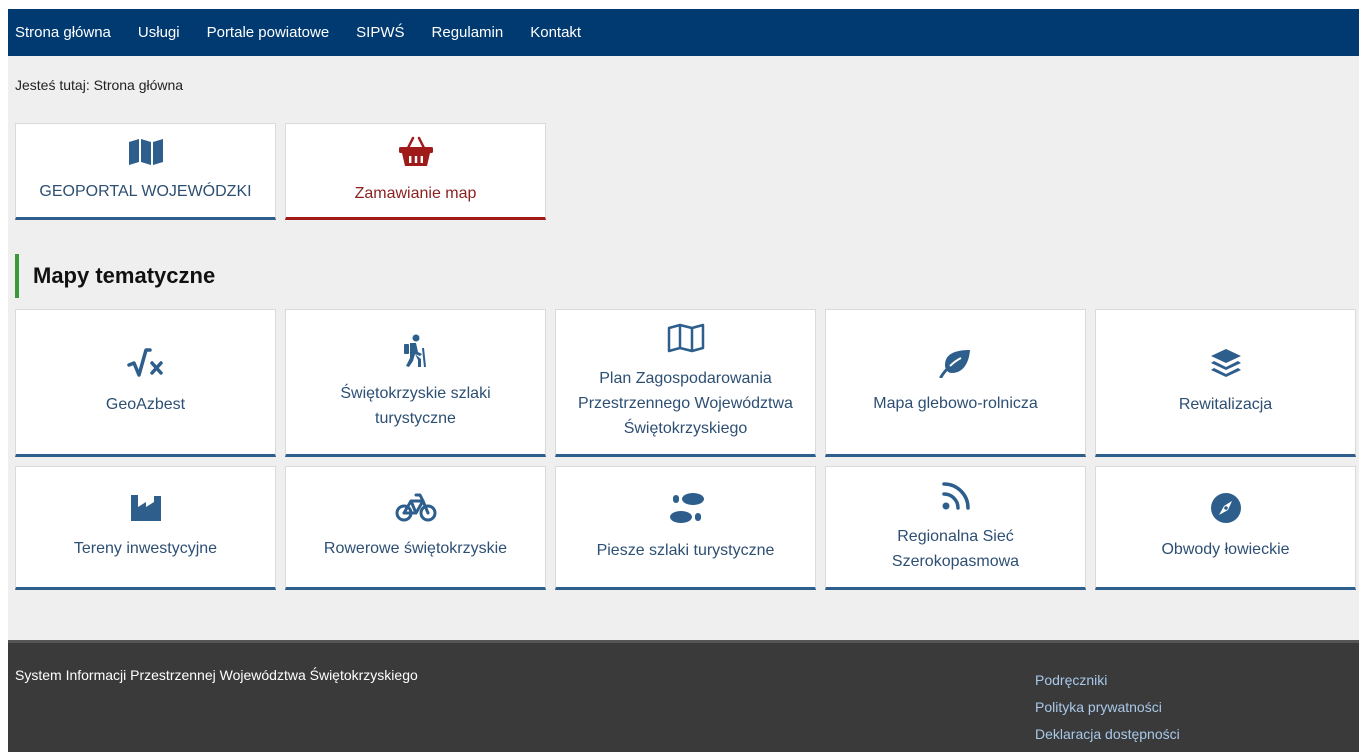 The width and height of the screenshot is (1359, 752). Describe the element at coordinates (415, 383) in the screenshot. I see `tile-tourist-trails: Świętokrzyskie szlaki turystyczne` at that location.